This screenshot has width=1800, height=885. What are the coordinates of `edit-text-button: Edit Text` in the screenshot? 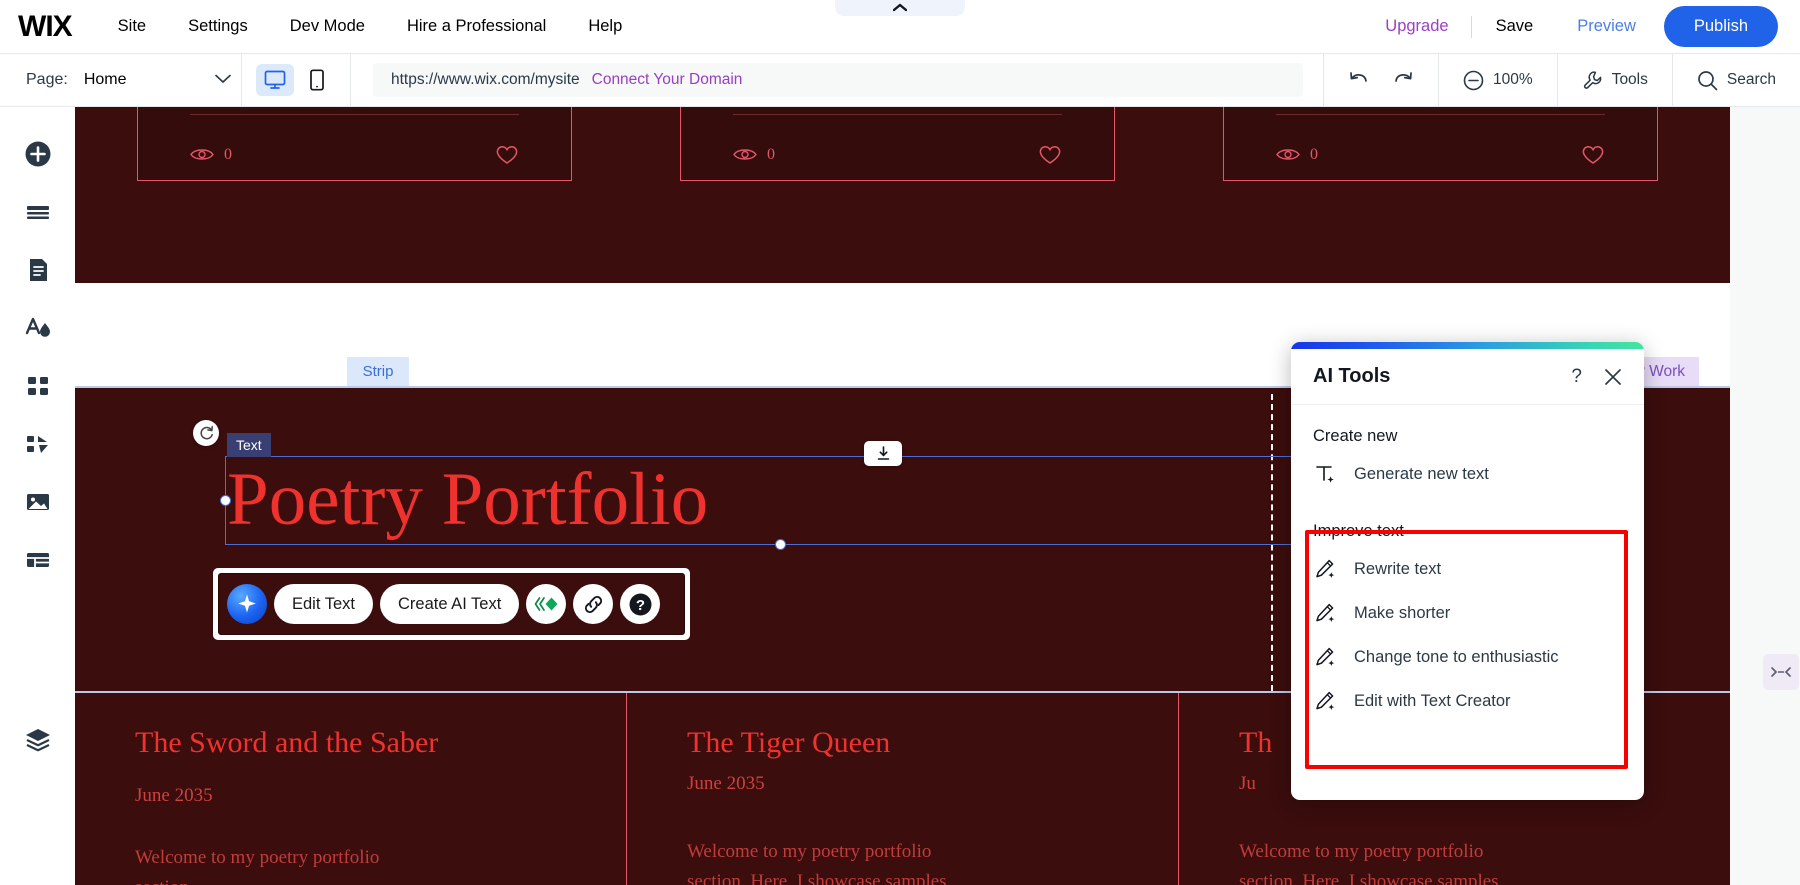 It's located at (323, 604).